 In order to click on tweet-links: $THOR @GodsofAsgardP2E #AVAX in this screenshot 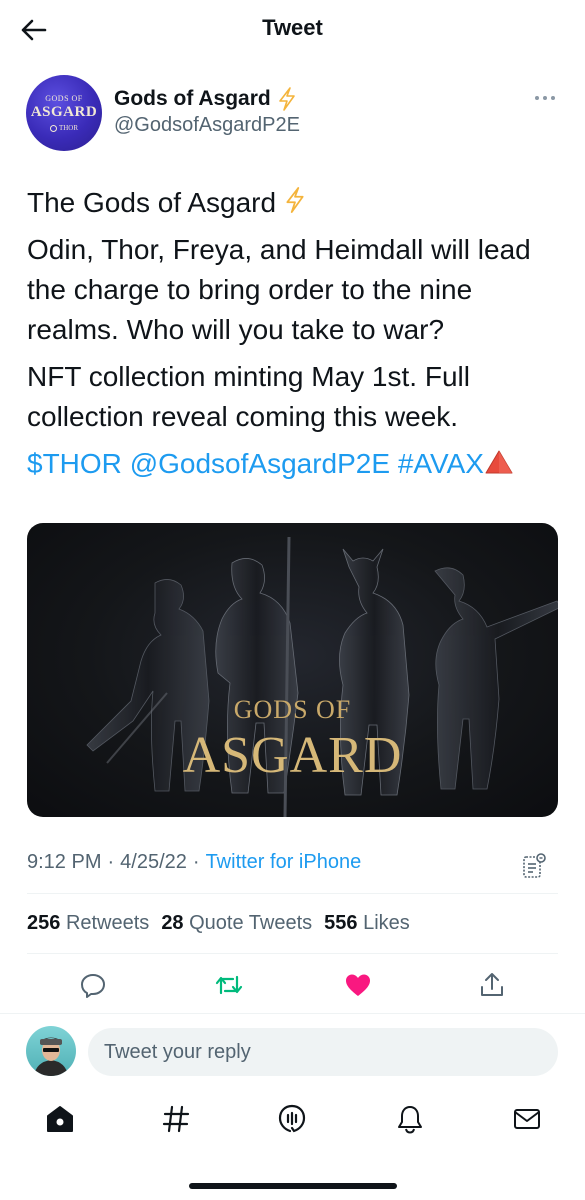, I will do `click(297, 464)`.